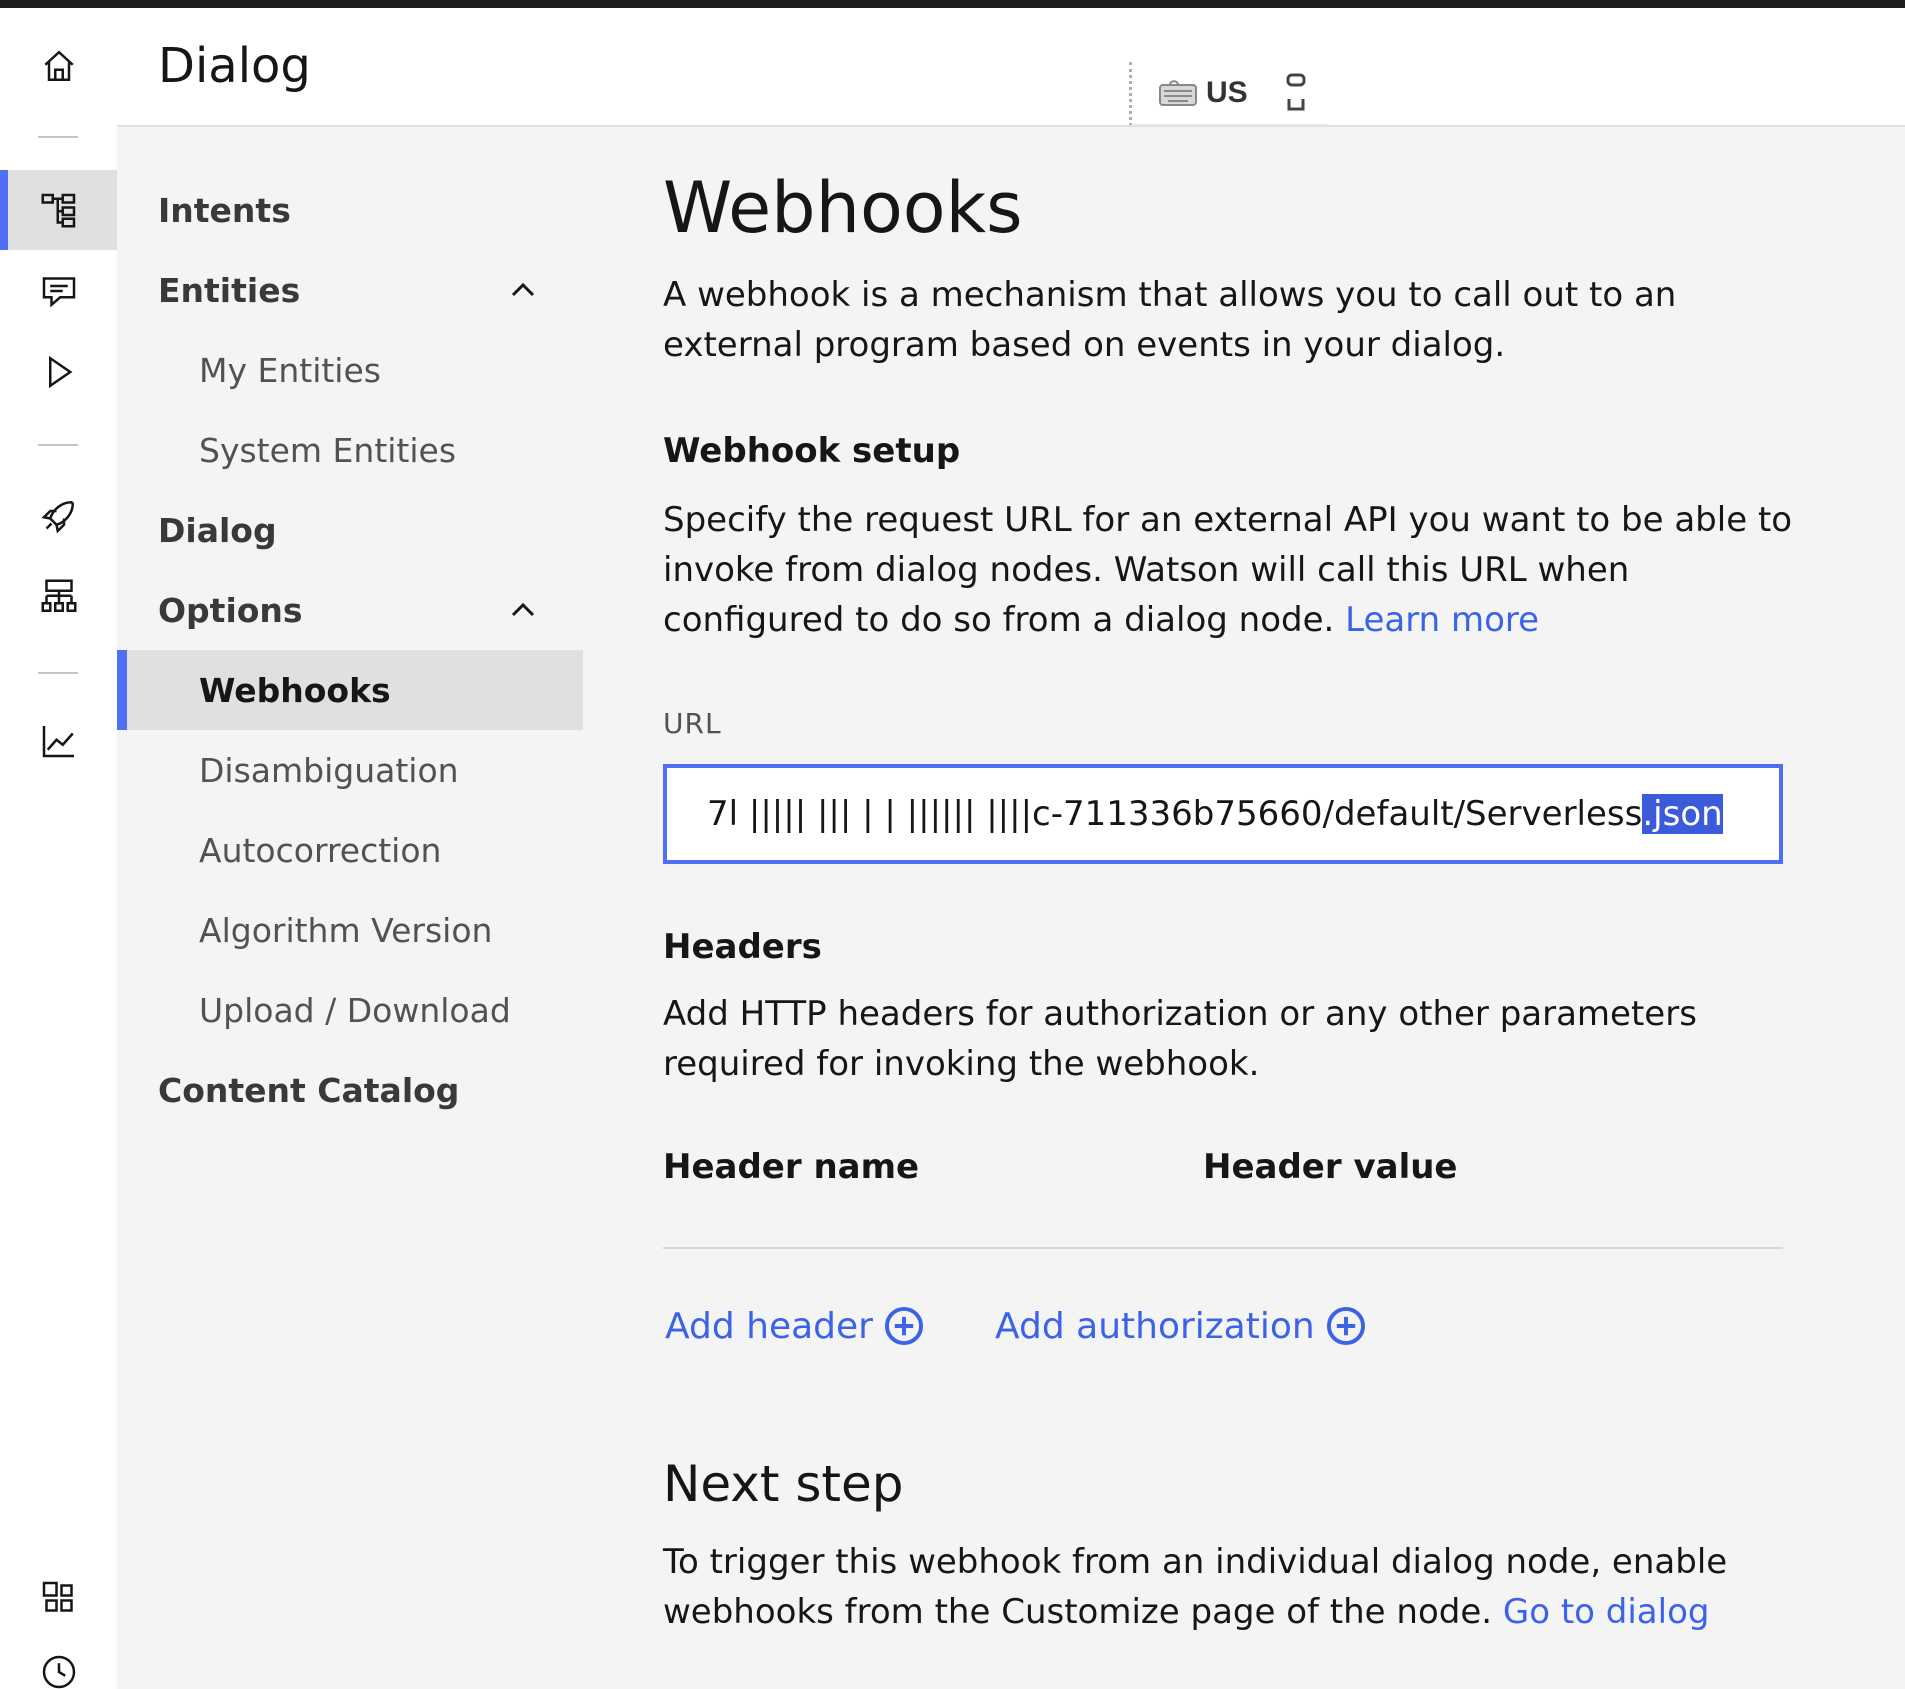 Image resolution: width=1905 pixels, height=1689 pixels. I want to click on add-header-label: Add header, so click(769, 1326).